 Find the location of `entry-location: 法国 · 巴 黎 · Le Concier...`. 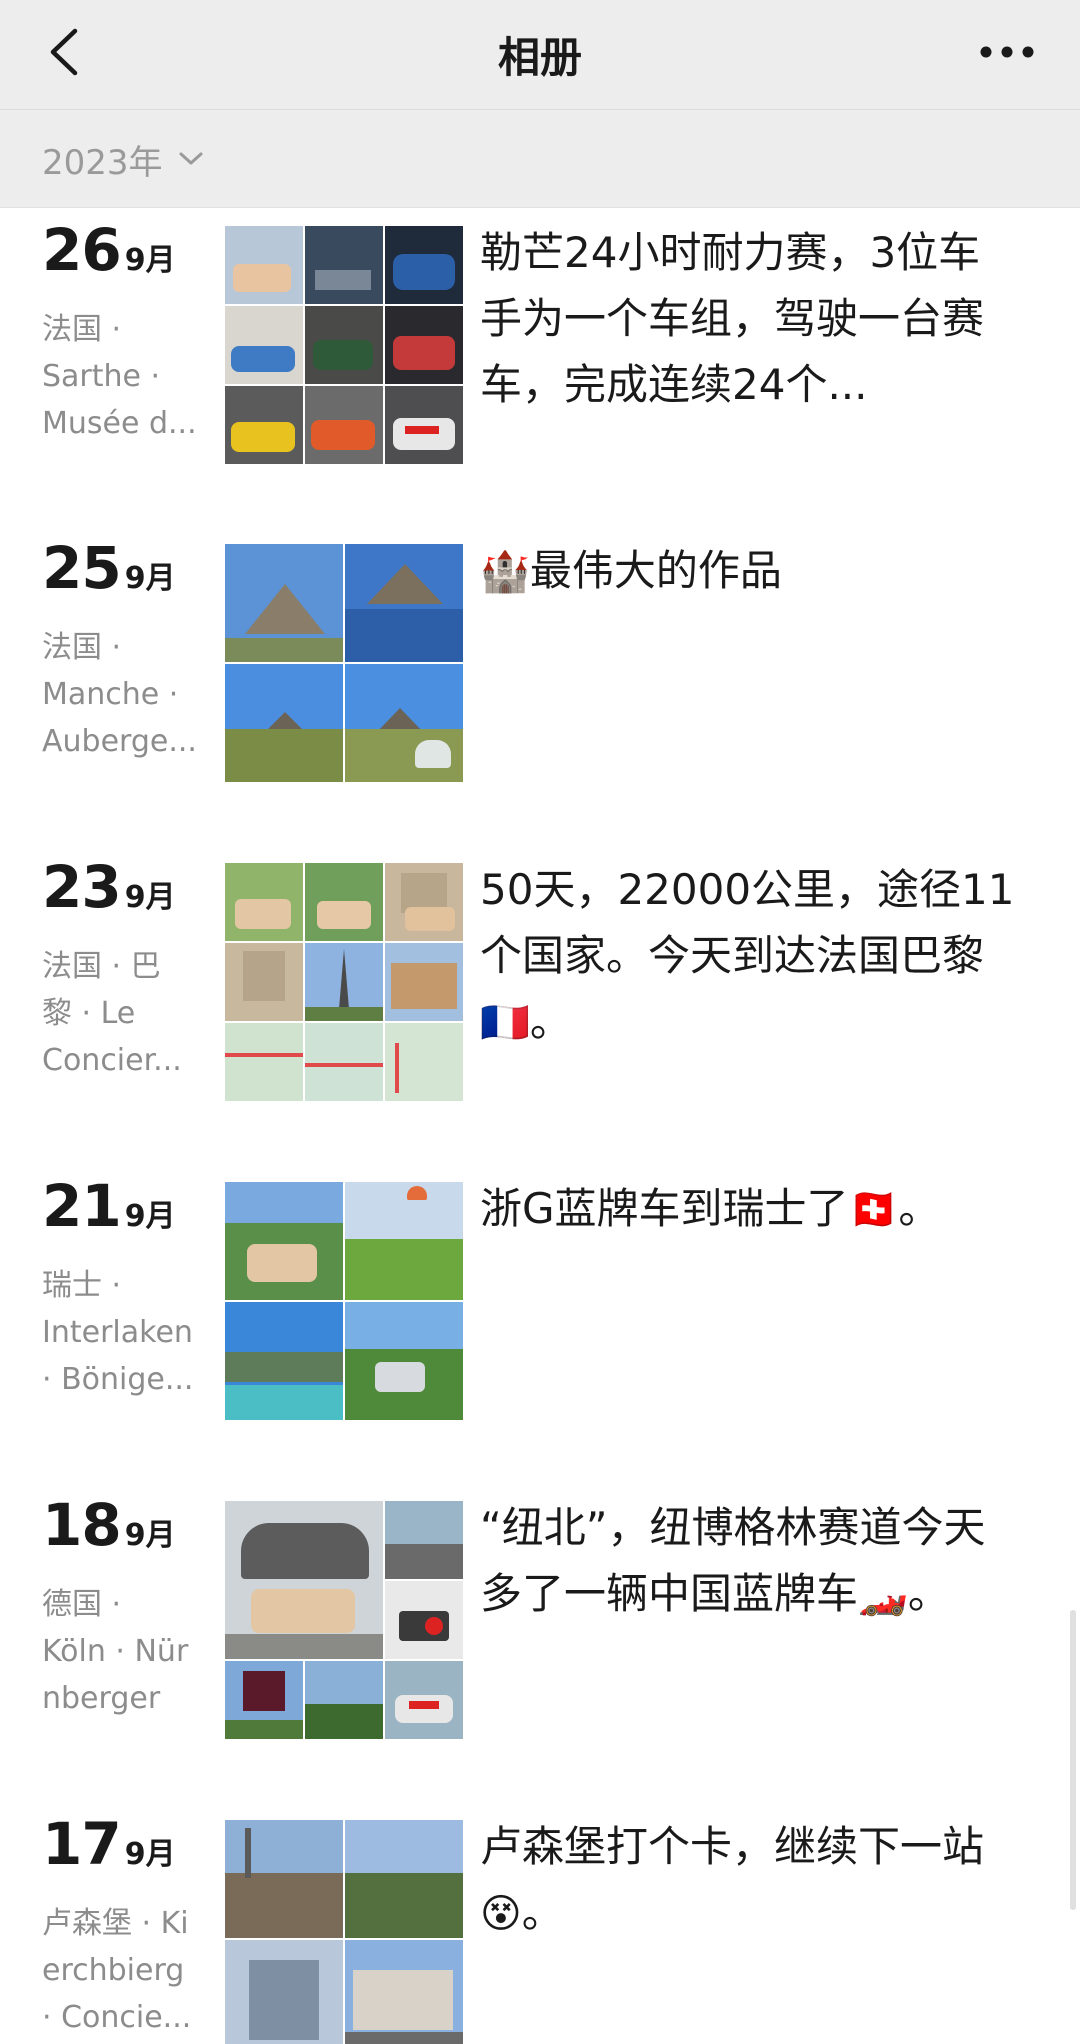

entry-location: 法国 · 巴 黎 · Le Concier... is located at coordinates (126, 1013).